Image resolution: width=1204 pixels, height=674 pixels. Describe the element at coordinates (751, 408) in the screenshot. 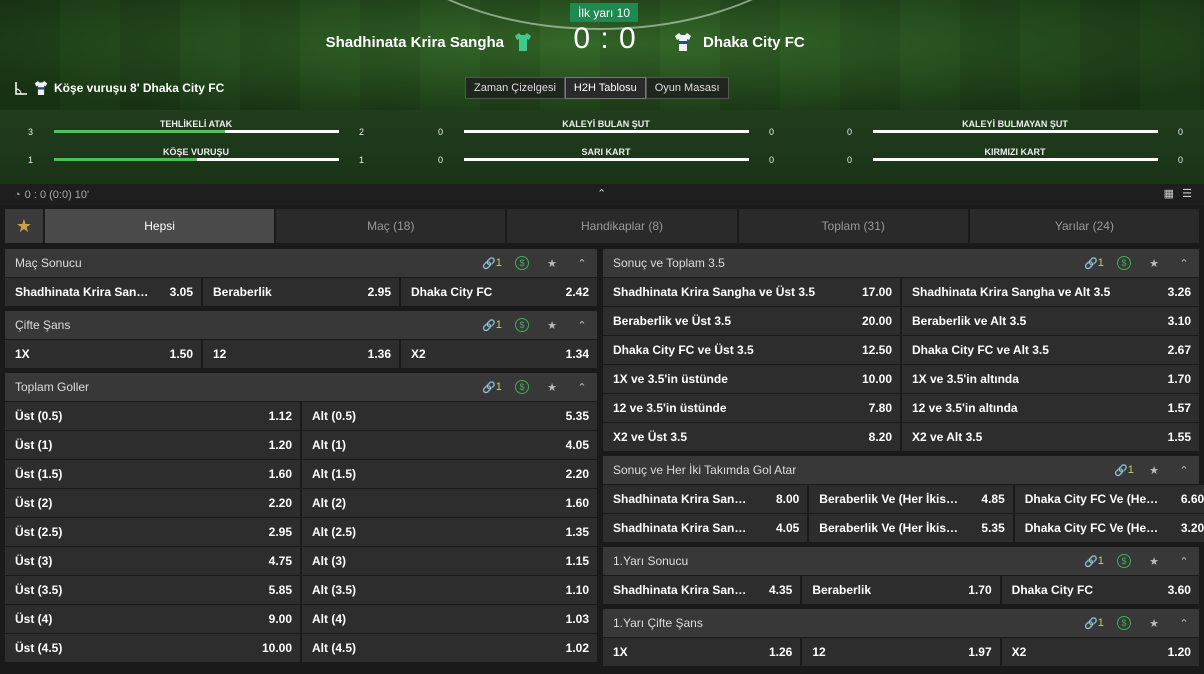

I see `odds-button: 12 ve 3.5'in üstünde 7.80` at that location.